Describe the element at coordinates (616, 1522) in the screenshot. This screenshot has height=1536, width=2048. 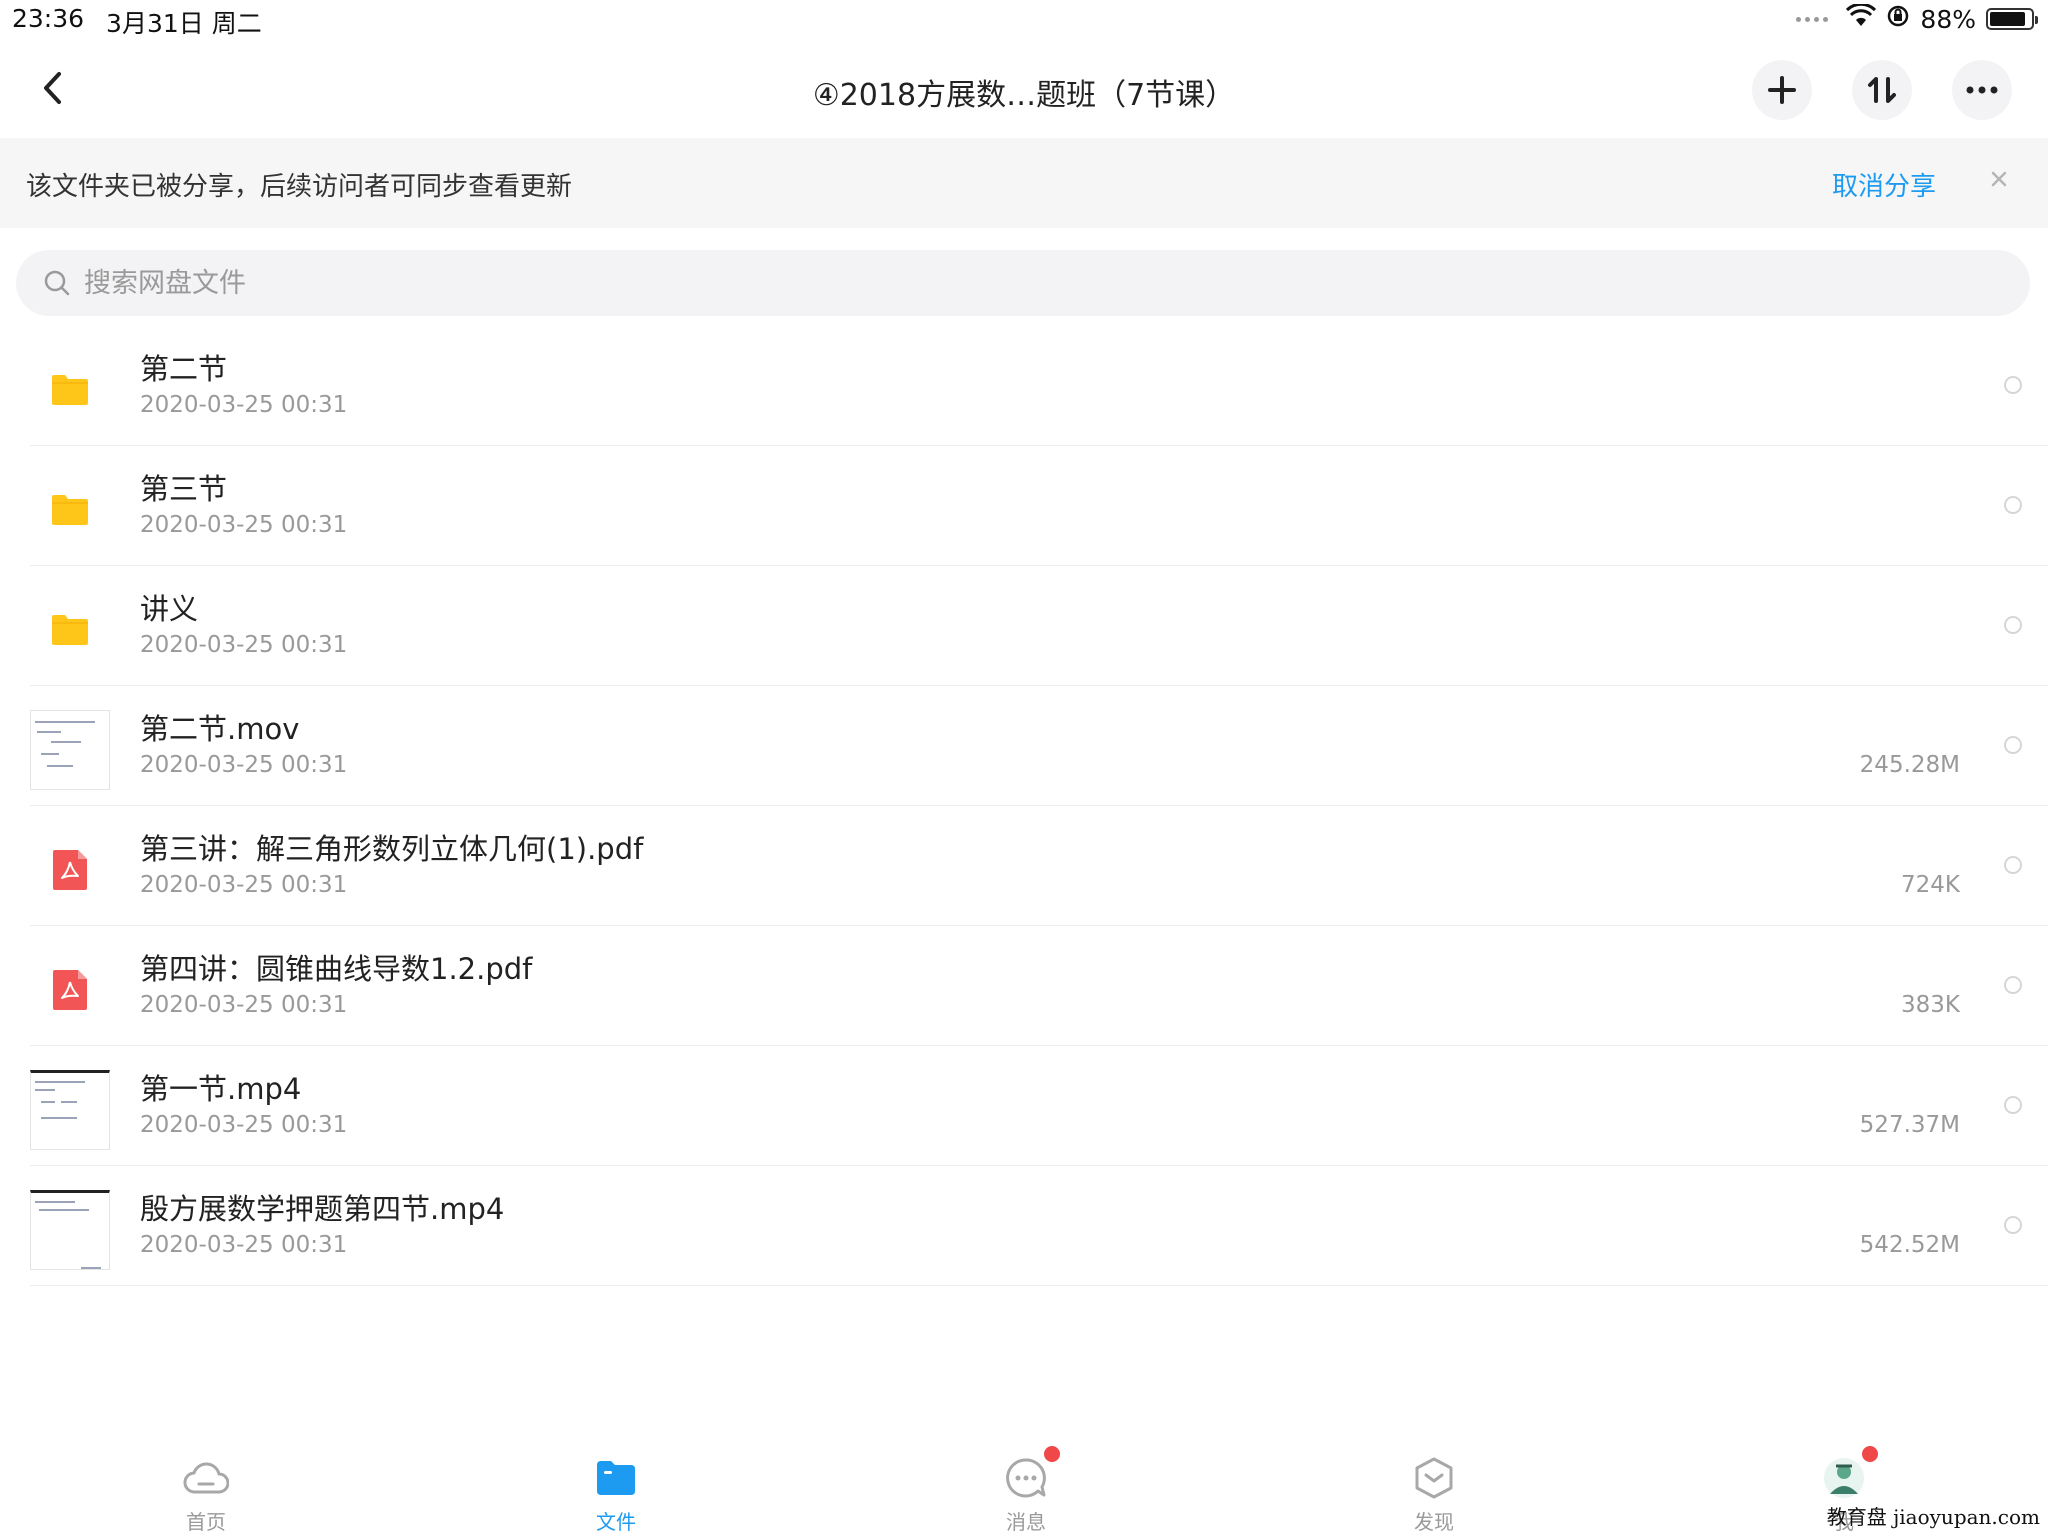
I see `tab-label: 文件` at that location.